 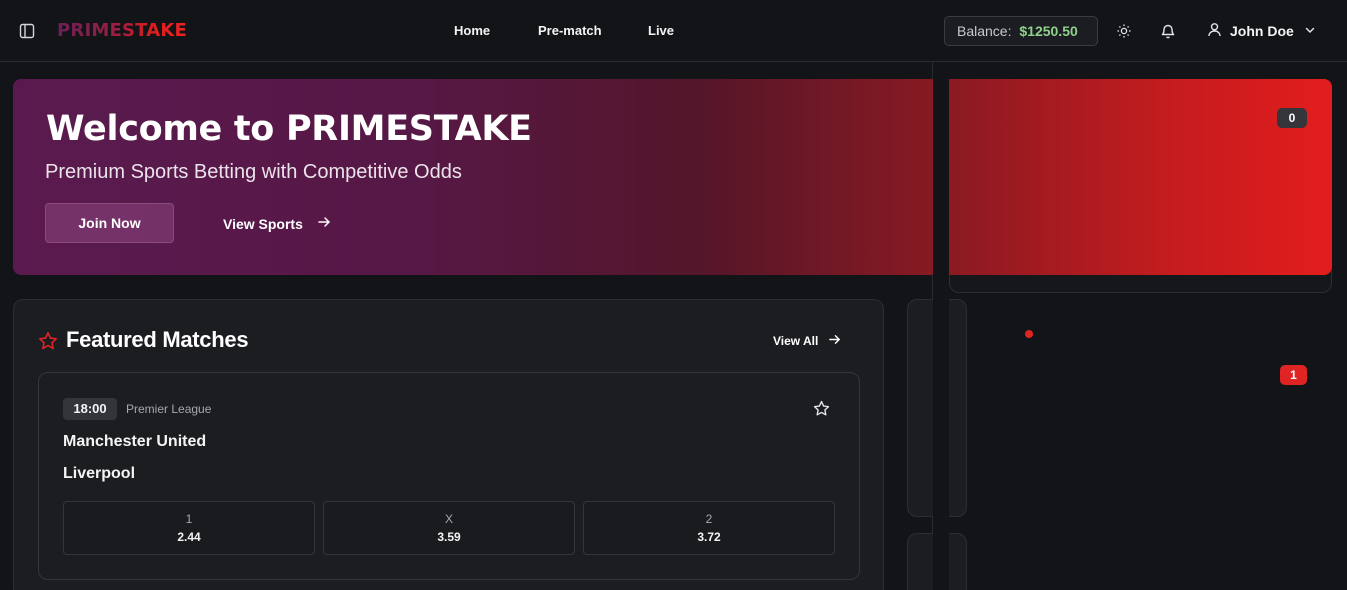 What do you see at coordinates (189, 528) in the screenshot?
I see `odds-button-home: 1 2.44` at bounding box center [189, 528].